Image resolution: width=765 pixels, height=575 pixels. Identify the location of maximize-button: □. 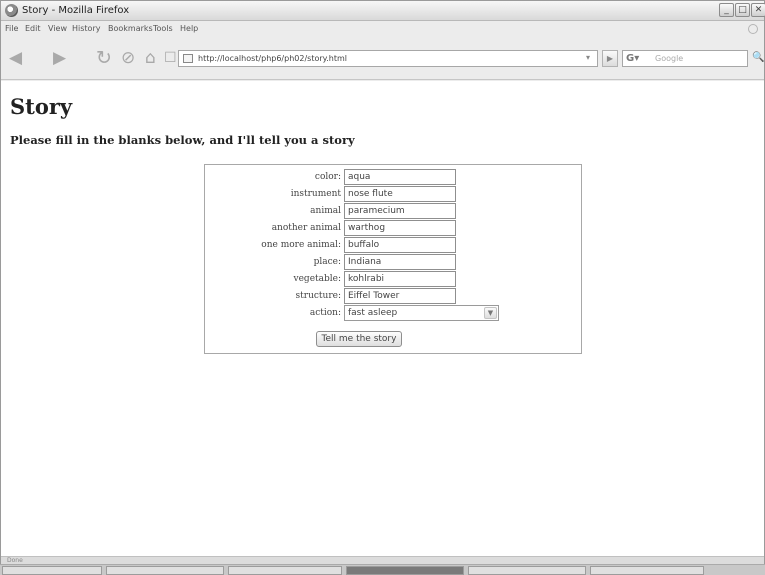
(742, 10).